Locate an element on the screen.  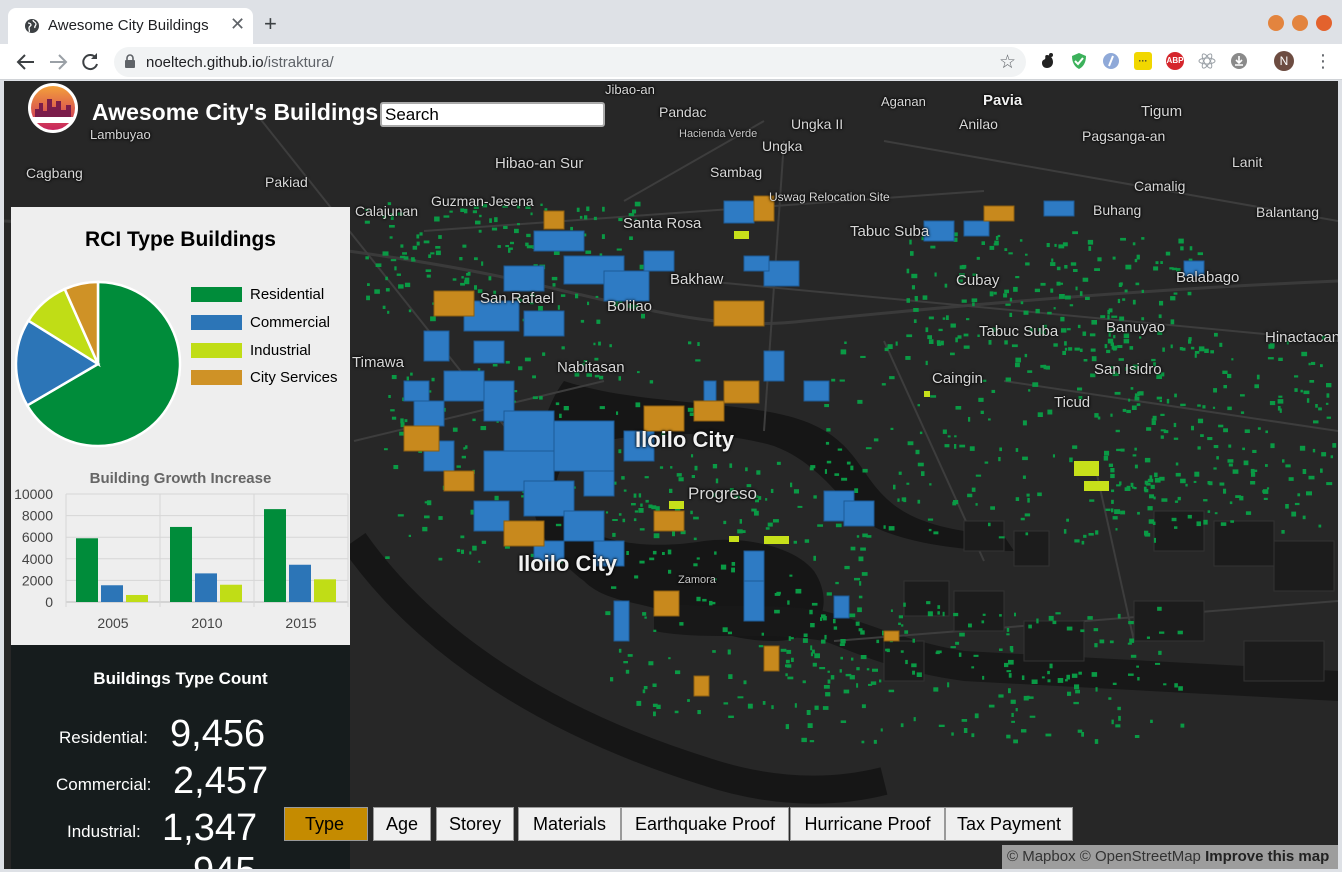
reload-icon is located at coordinates (90, 62).